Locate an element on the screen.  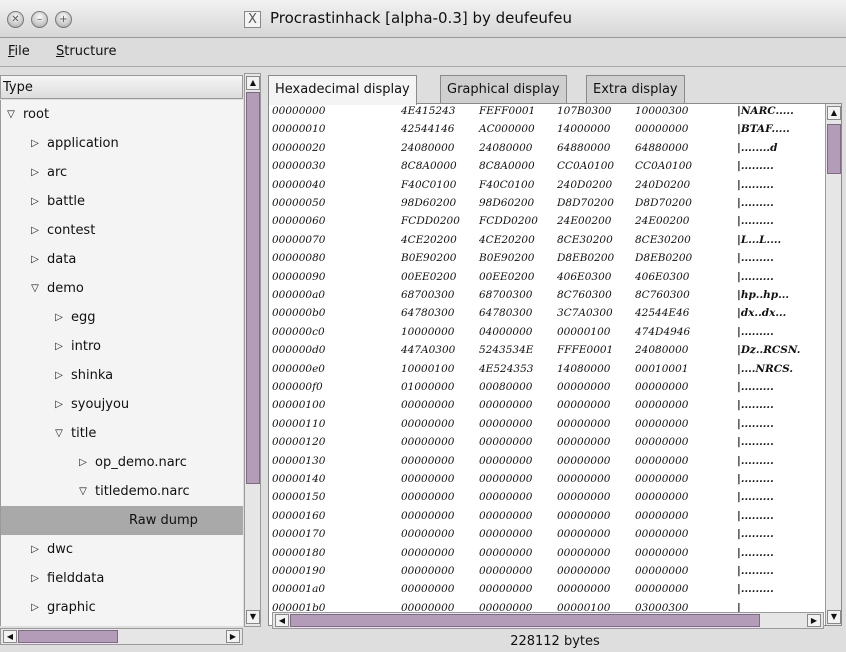
hex-horizontal-scrollbar: ◀ ▶ is located at coordinates (548, 620).